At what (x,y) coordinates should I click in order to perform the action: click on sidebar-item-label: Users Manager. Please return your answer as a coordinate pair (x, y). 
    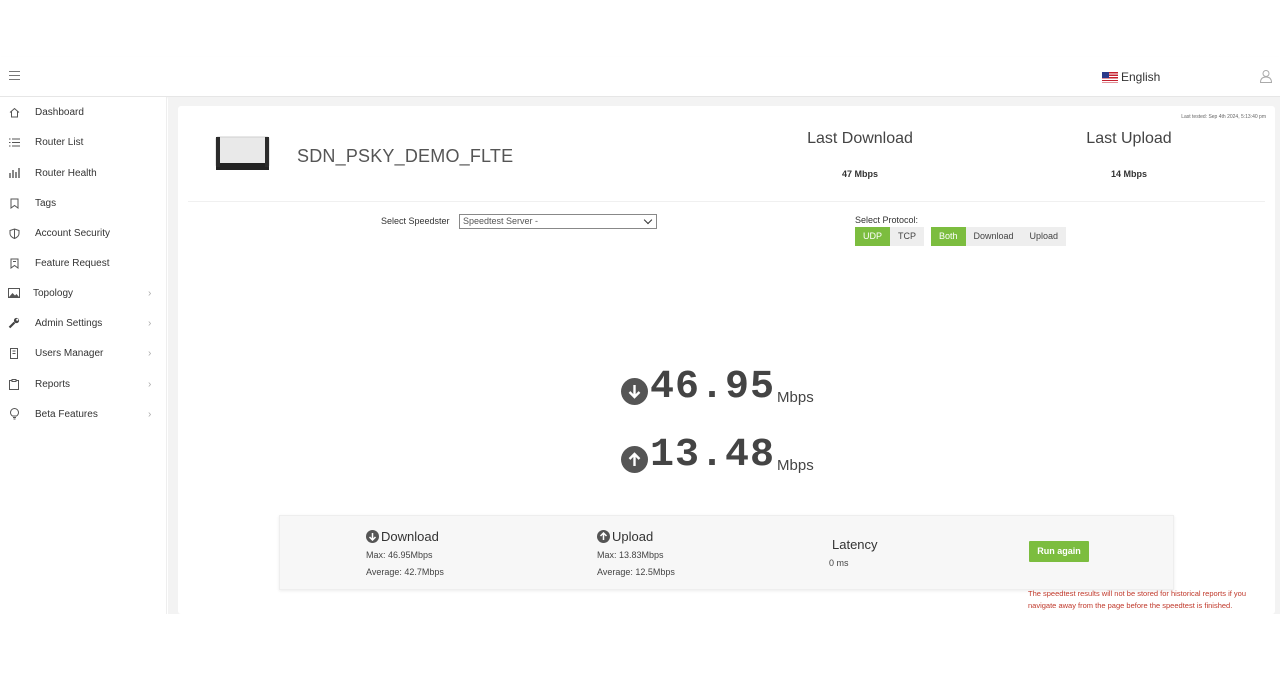
    Looking at the image, I should click on (69, 353).